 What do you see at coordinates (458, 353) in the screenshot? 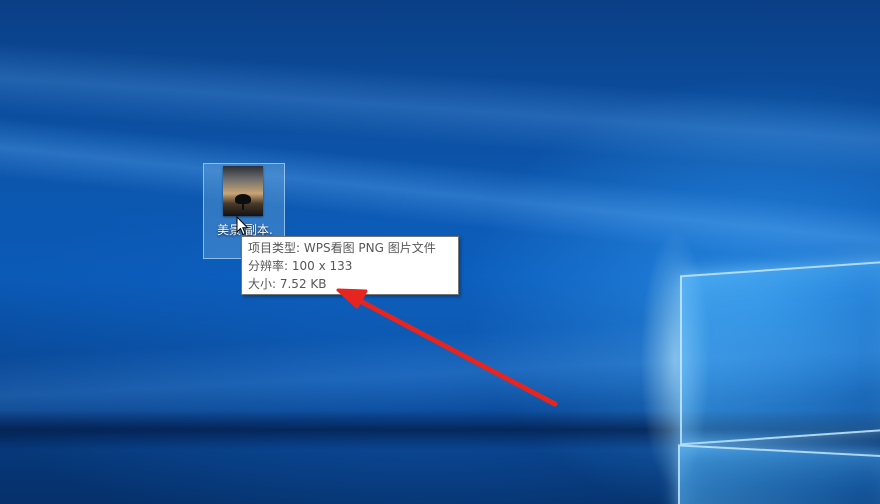
I see `arrow-shaft` at bounding box center [458, 353].